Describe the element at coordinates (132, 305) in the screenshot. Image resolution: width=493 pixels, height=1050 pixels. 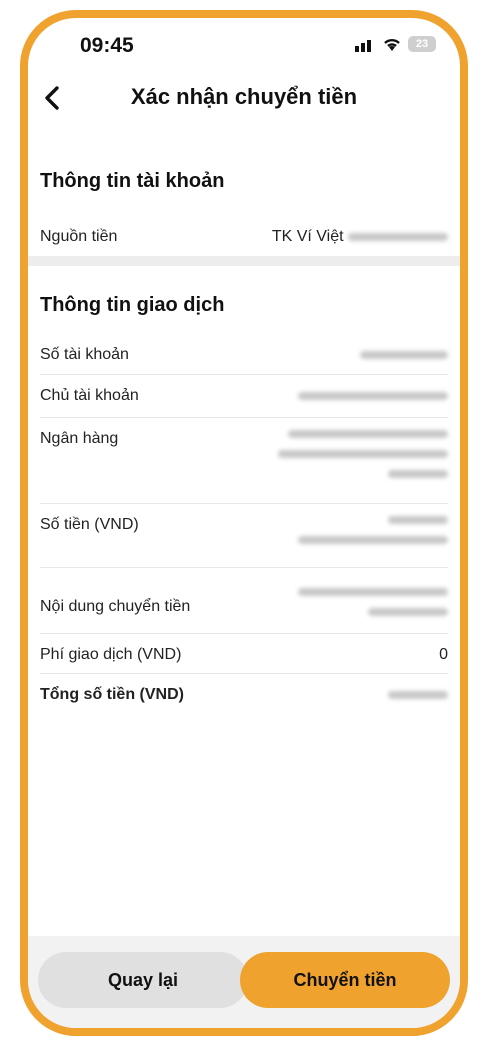
I see `transaction-info-heading: Thông tin giao dịch` at that location.